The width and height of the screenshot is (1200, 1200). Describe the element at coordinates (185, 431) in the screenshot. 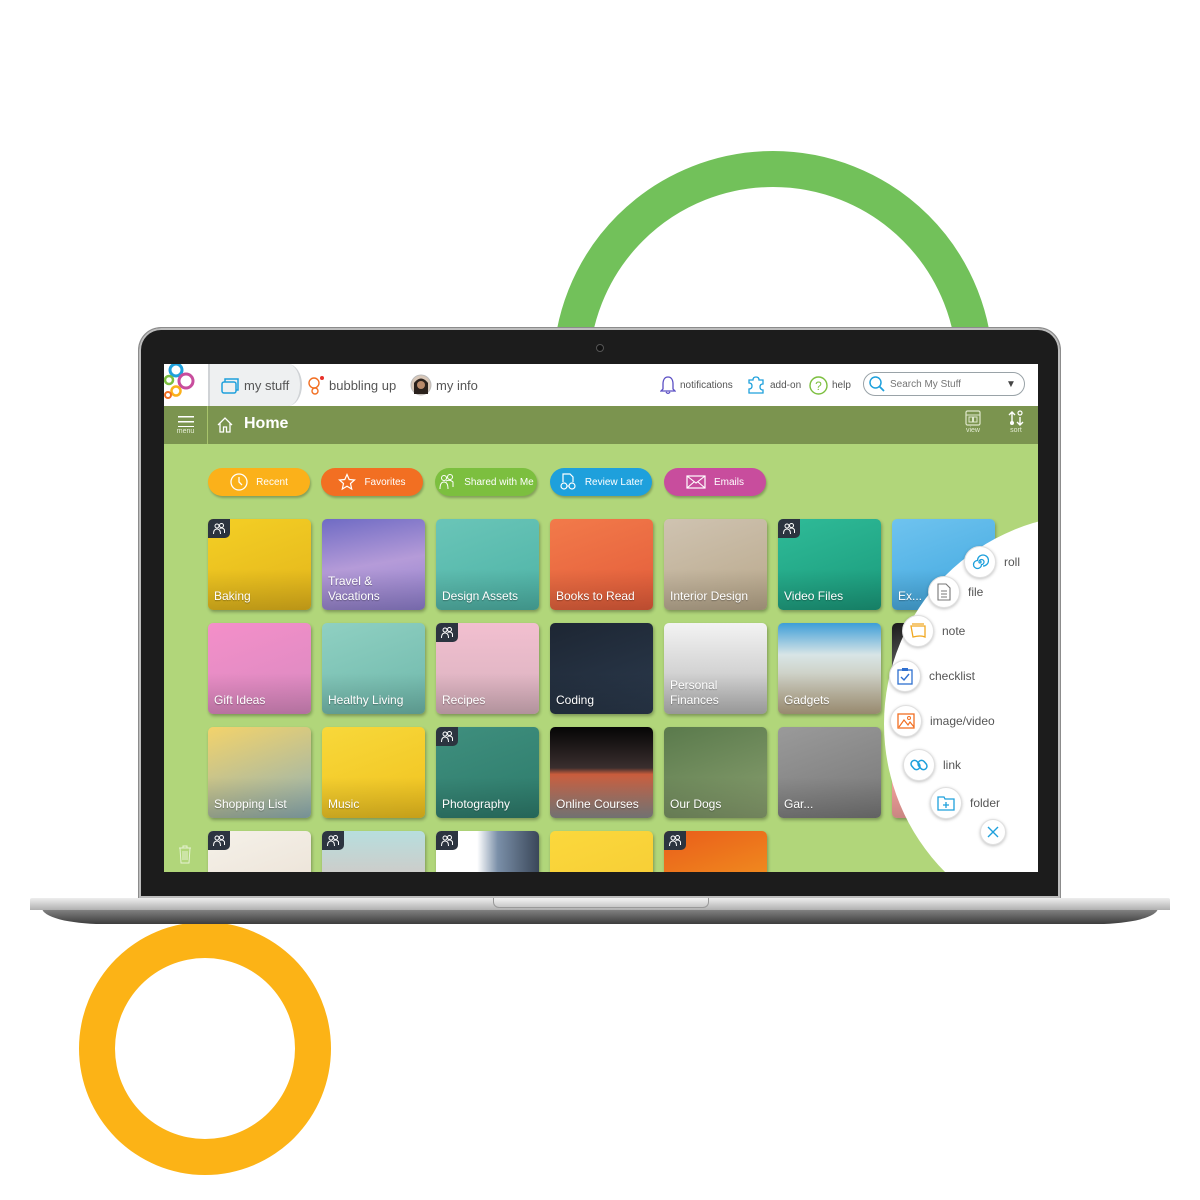

I see `menu-label: menu` at that location.